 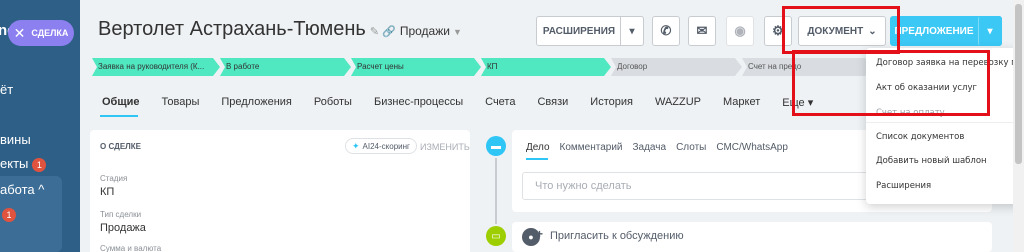 I want to click on edit-icon: ✎ 🔗, so click(x=383, y=32).